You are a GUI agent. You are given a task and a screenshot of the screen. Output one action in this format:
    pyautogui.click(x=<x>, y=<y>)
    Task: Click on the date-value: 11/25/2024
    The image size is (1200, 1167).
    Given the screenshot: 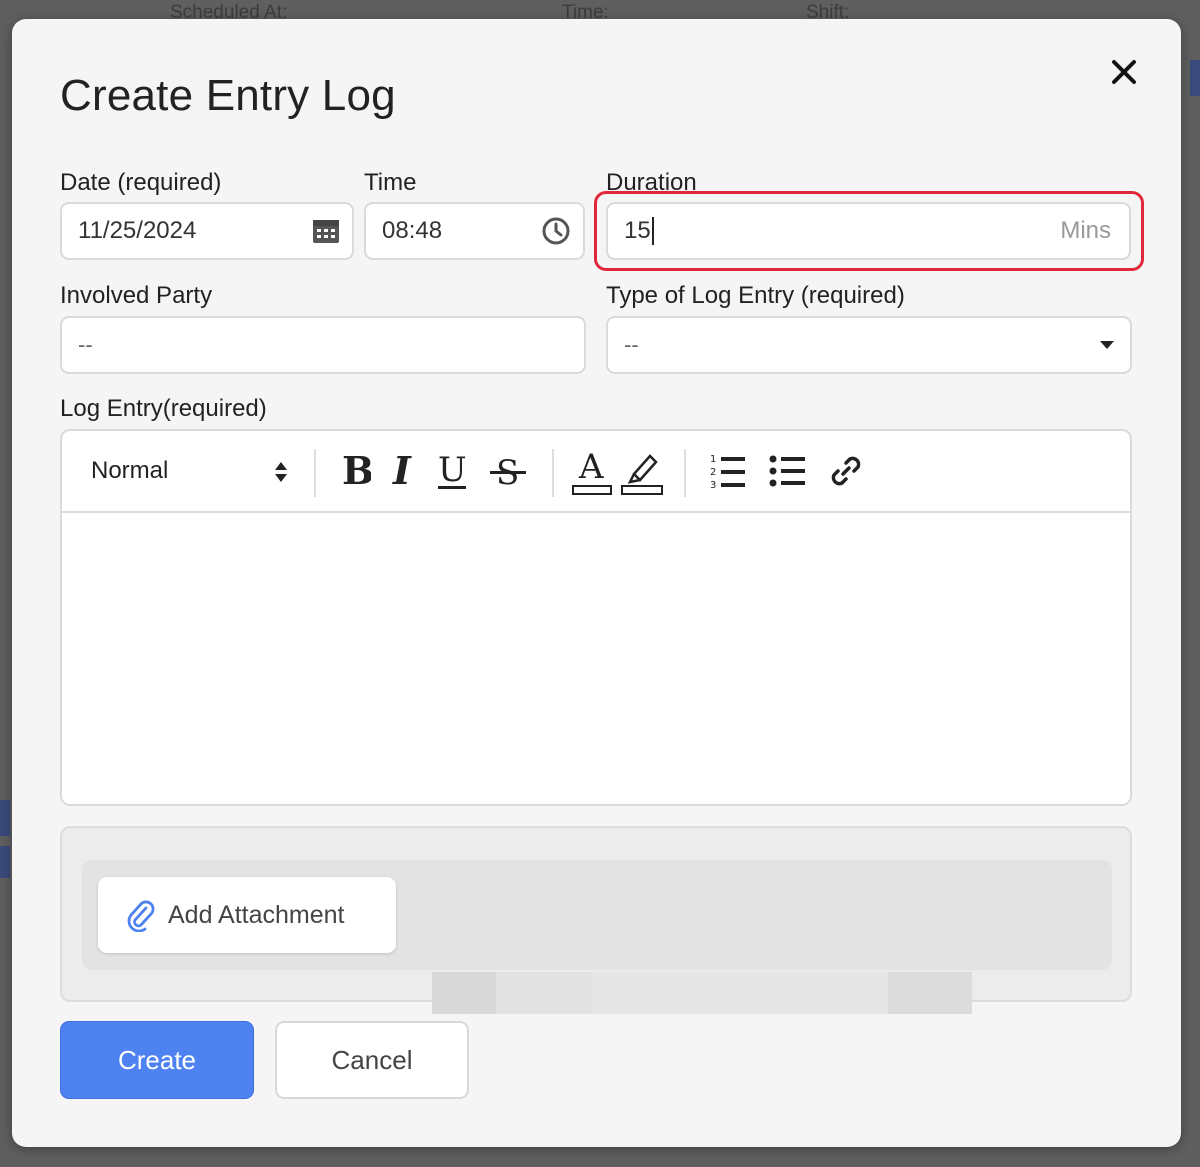 What is the action you would take?
    pyautogui.click(x=137, y=230)
    